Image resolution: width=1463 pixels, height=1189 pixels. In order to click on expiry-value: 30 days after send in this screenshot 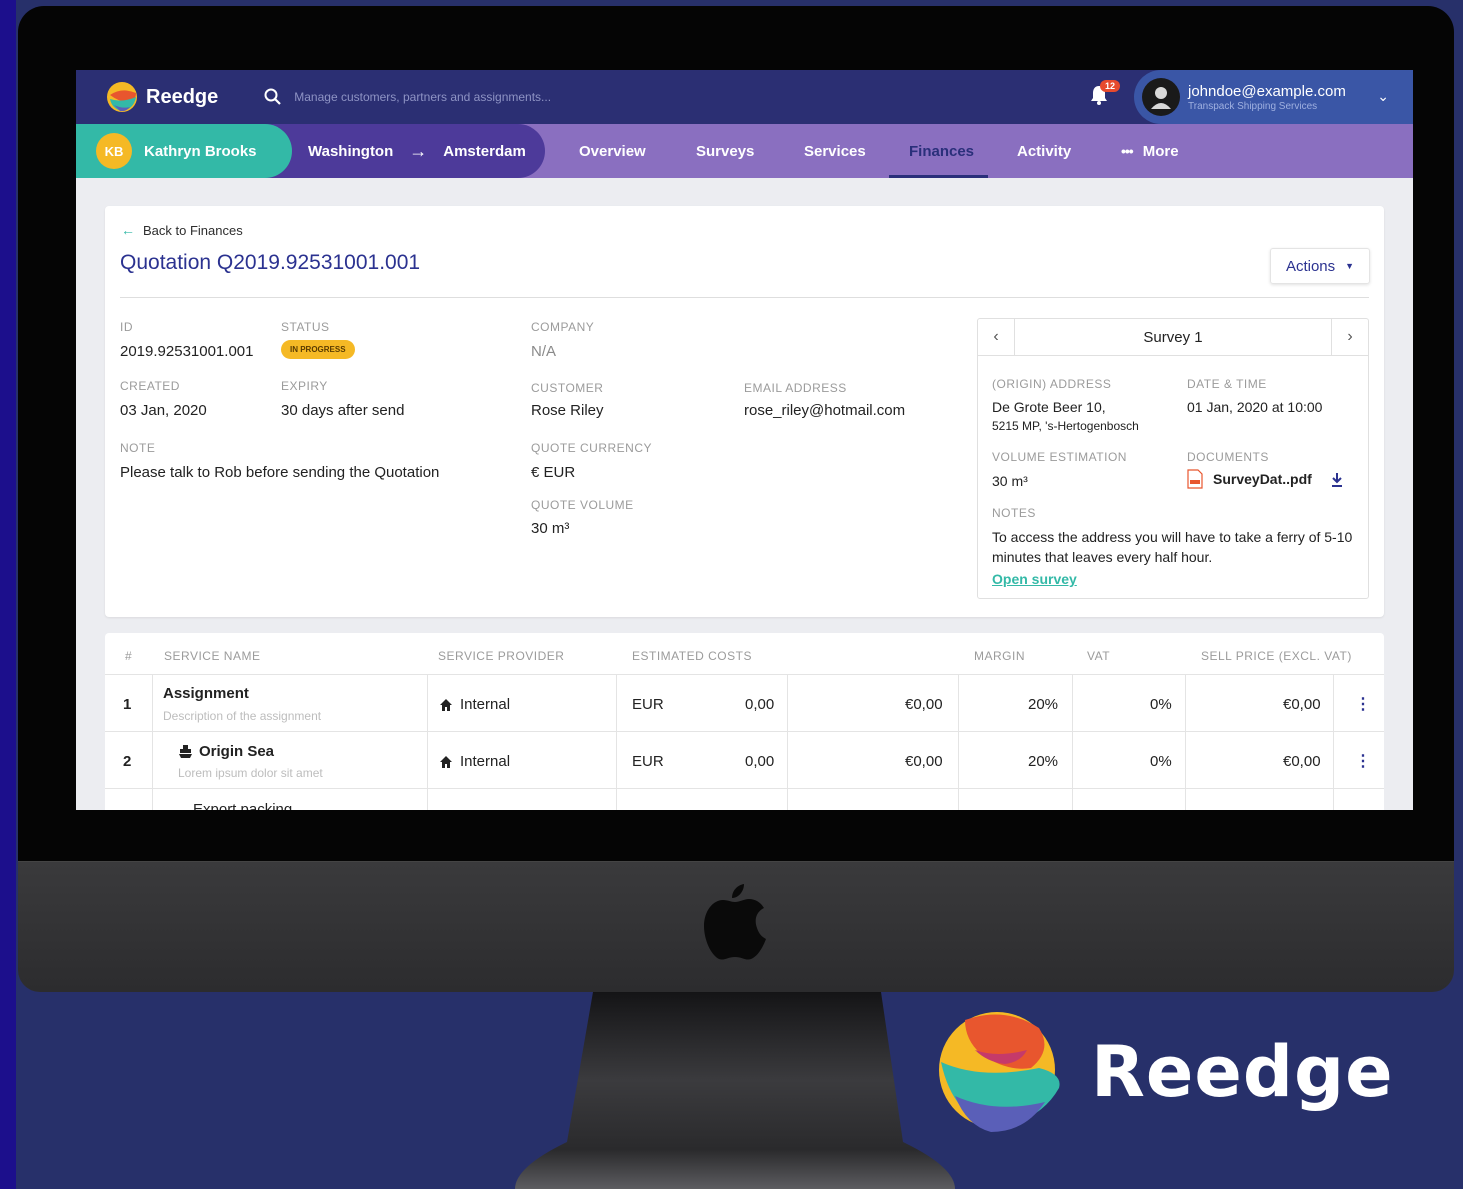, I will do `click(343, 410)`.